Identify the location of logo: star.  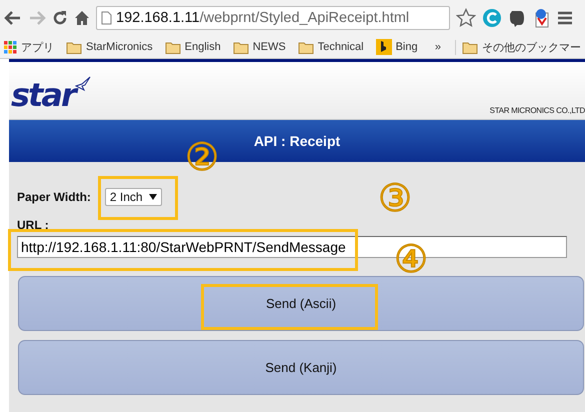
(51, 95).